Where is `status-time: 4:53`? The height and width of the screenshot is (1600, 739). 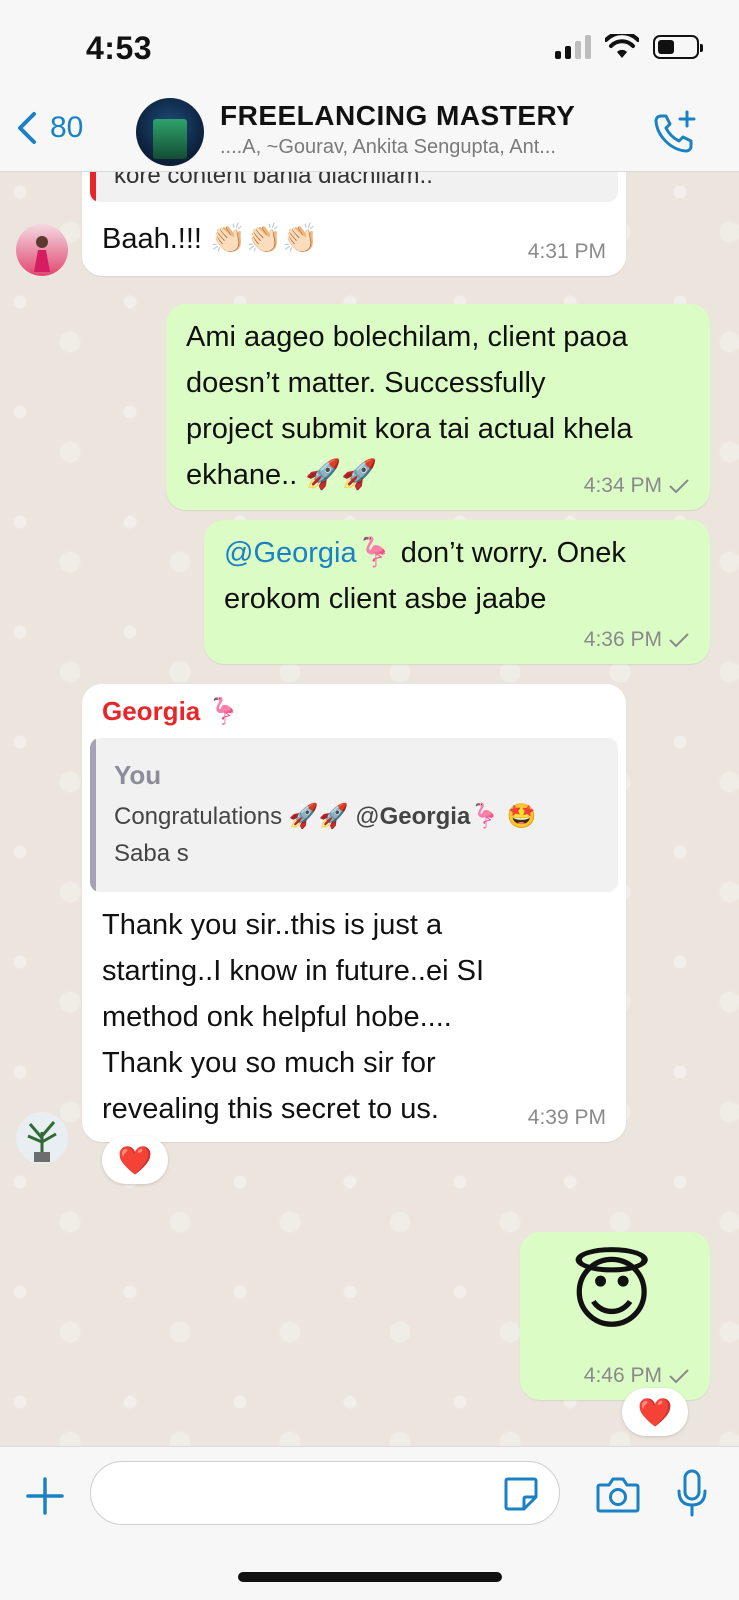 status-time: 4:53 is located at coordinates (119, 48).